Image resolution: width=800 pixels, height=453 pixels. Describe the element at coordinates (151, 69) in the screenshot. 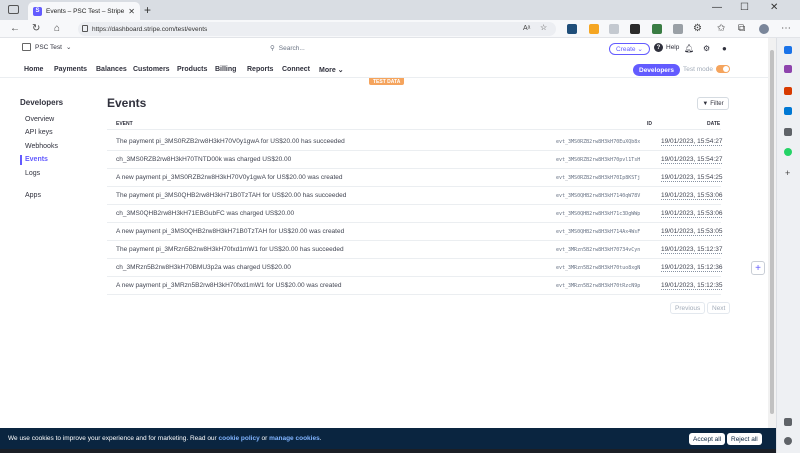

I see `nav-customers: Customers` at that location.